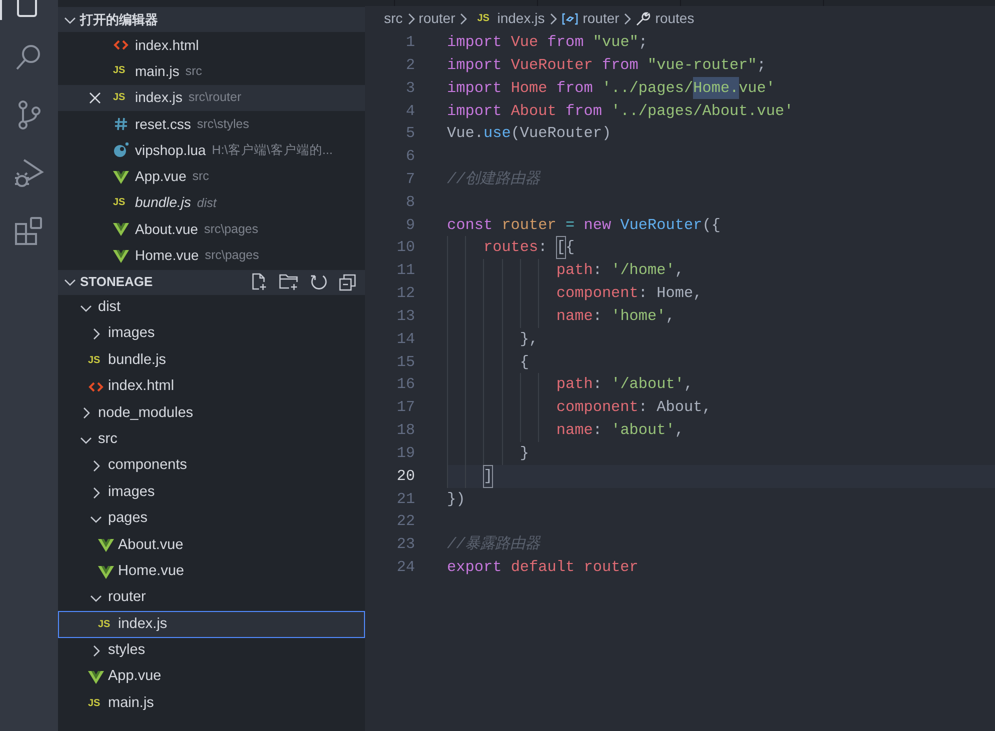 The height and width of the screenshot is (731, 995). Describe the element at coordinates (119, 19) in the screenshot. I see `section-title: 打开的编辑器` at that location.